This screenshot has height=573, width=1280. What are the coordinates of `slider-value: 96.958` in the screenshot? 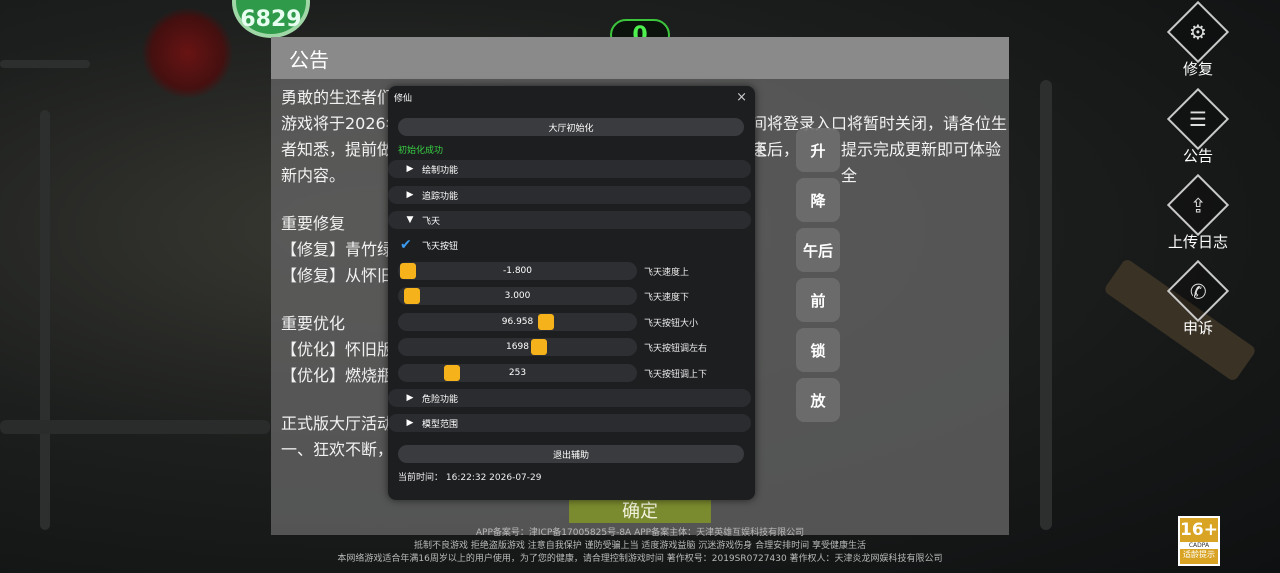 It's located at (517, 322).